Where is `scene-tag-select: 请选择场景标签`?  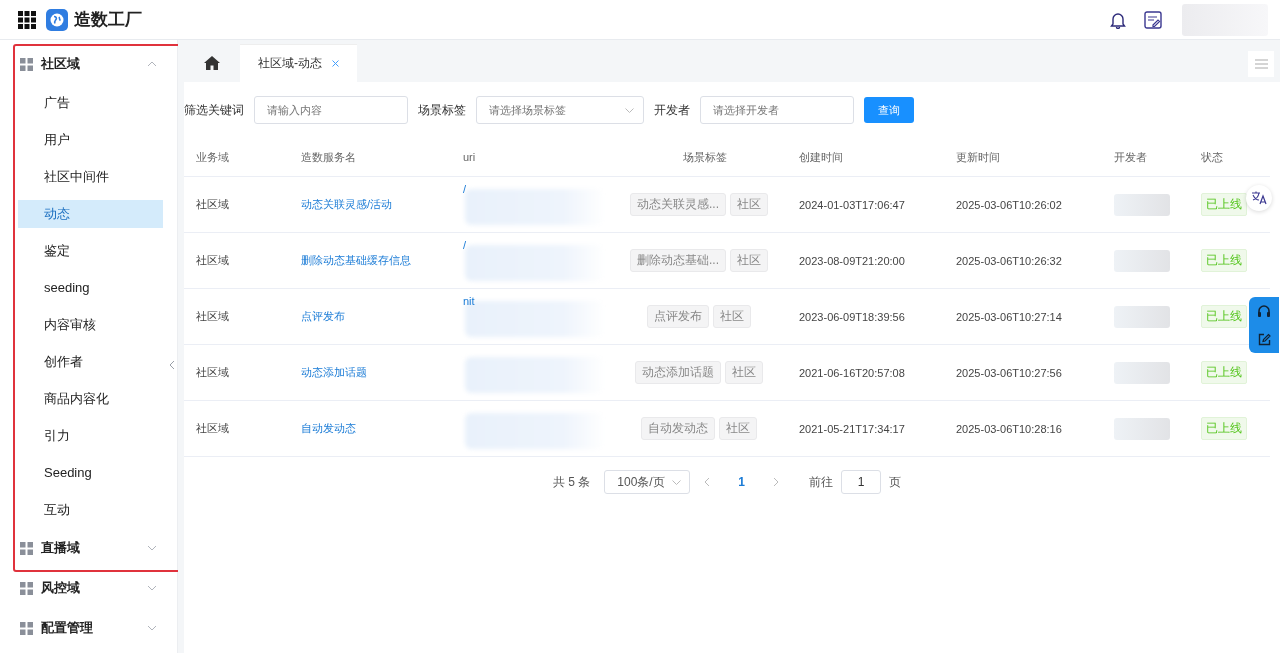
scene-tag-select: 请选择场景标签 is located at coordinates (560, 110).